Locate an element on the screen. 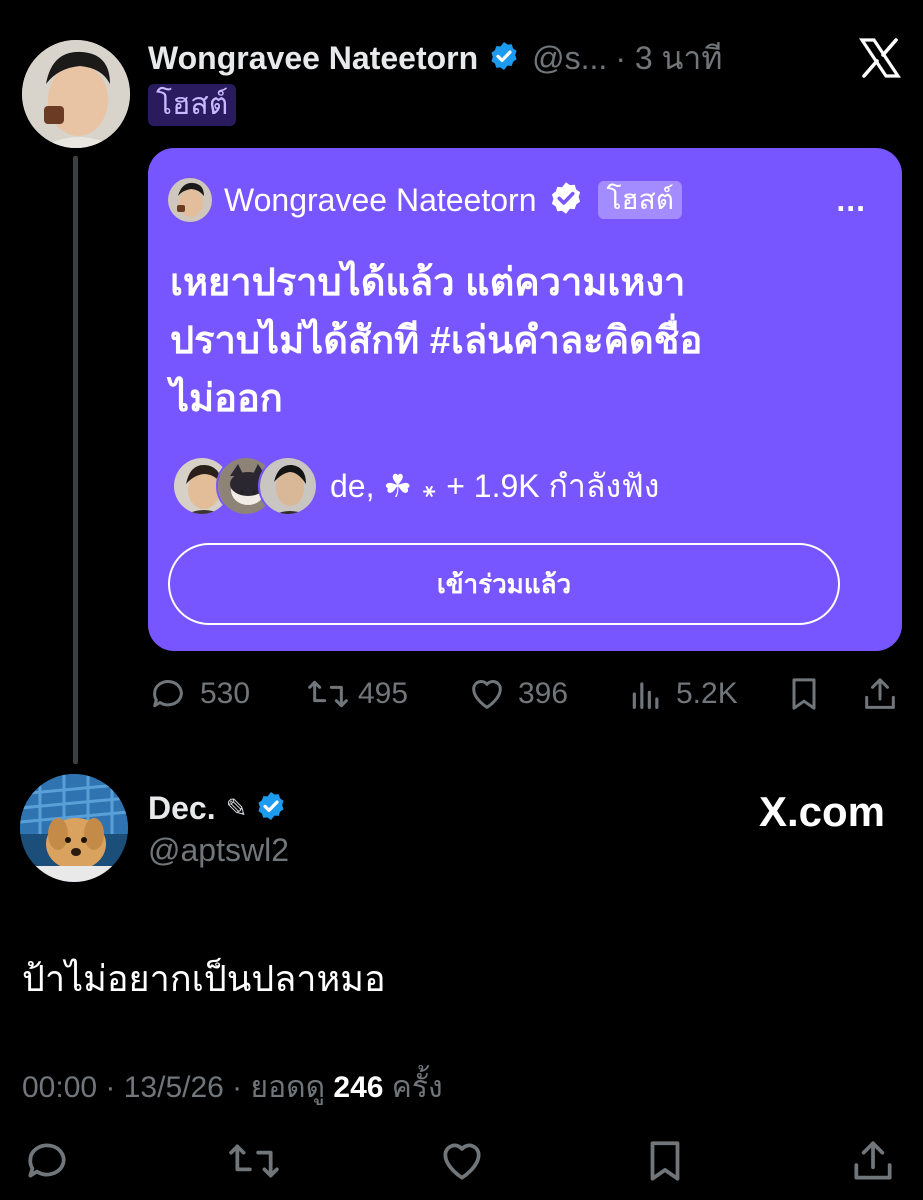  views-action: 5.2K is located at coordinates (682, 694).